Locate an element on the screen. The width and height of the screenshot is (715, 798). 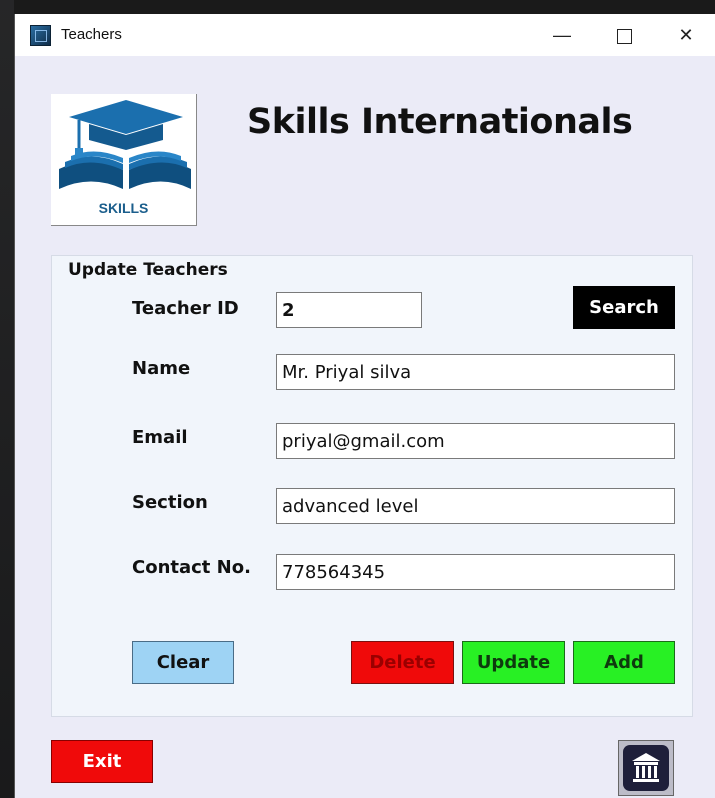
delete-button: Delete is located at coordinates (402, 662).